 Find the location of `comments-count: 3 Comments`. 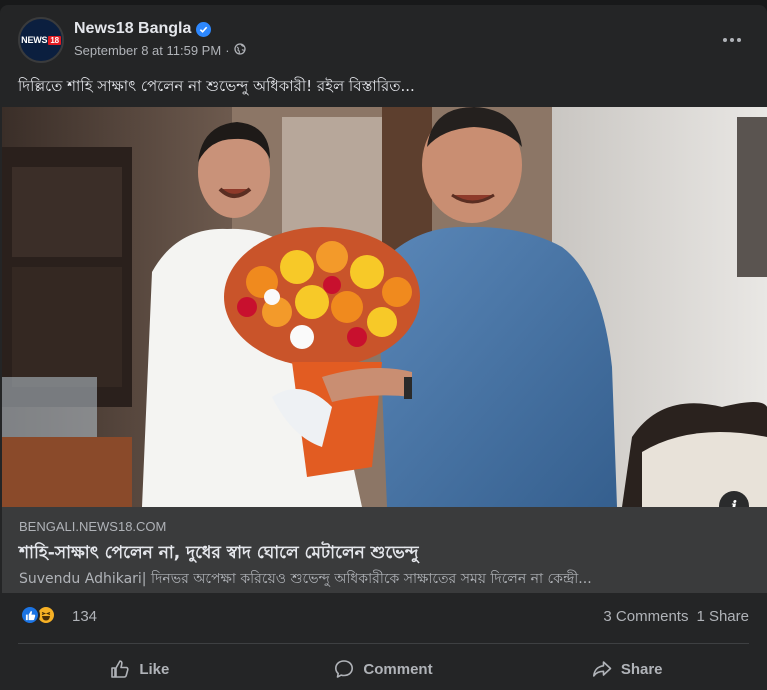

comments-count: 3 Comments is located at coordinates (645, 616).